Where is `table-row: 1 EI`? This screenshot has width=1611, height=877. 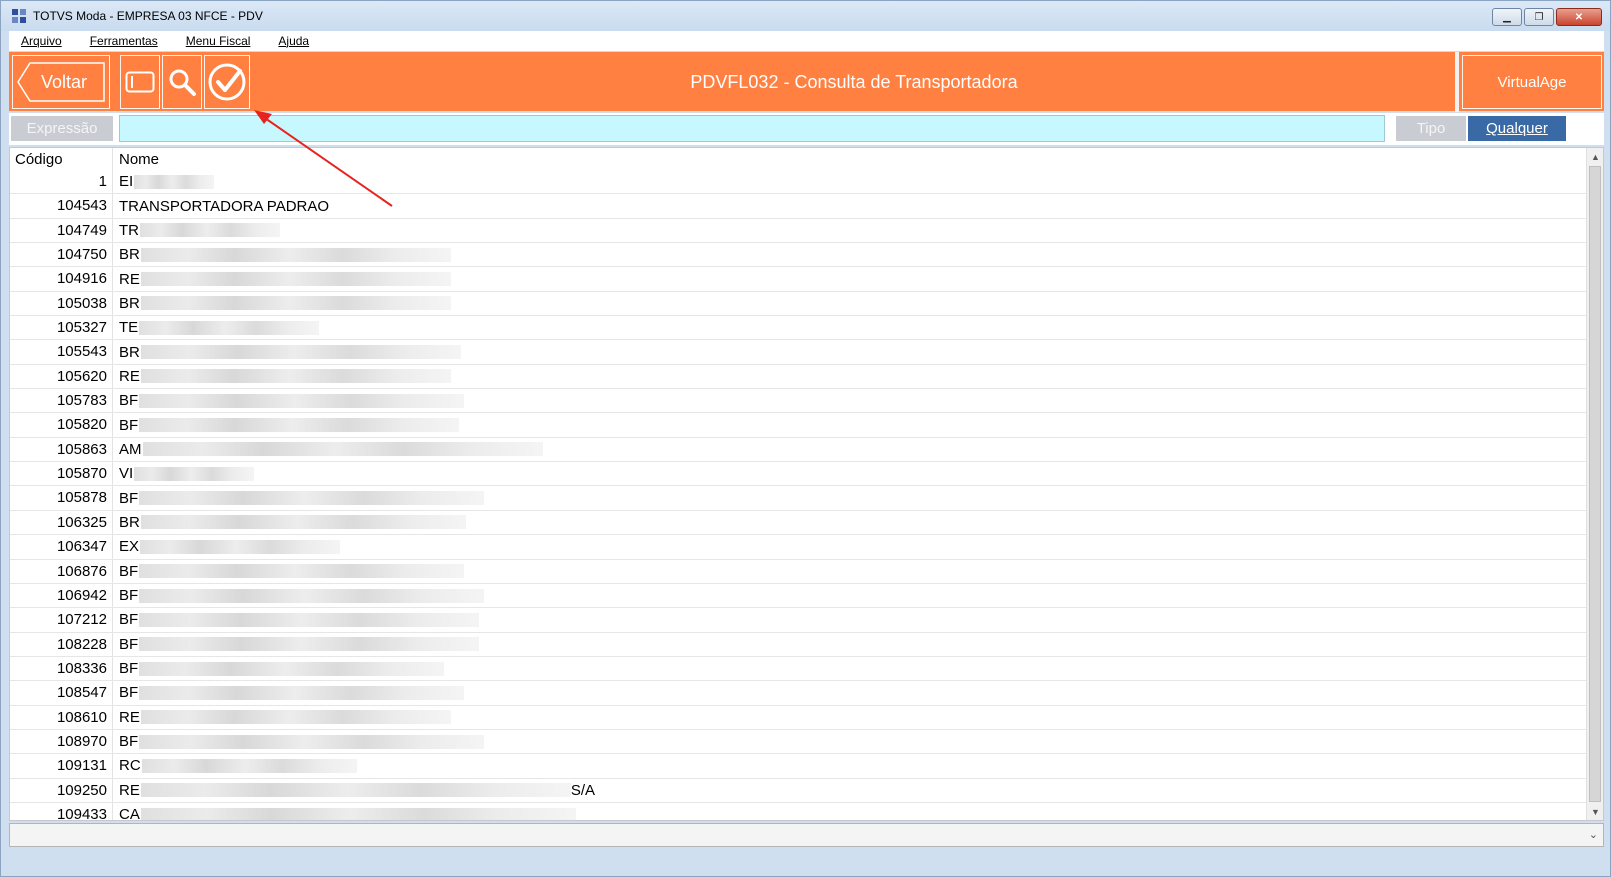
table-row: 1 EI is located at coordinates (799, 182).